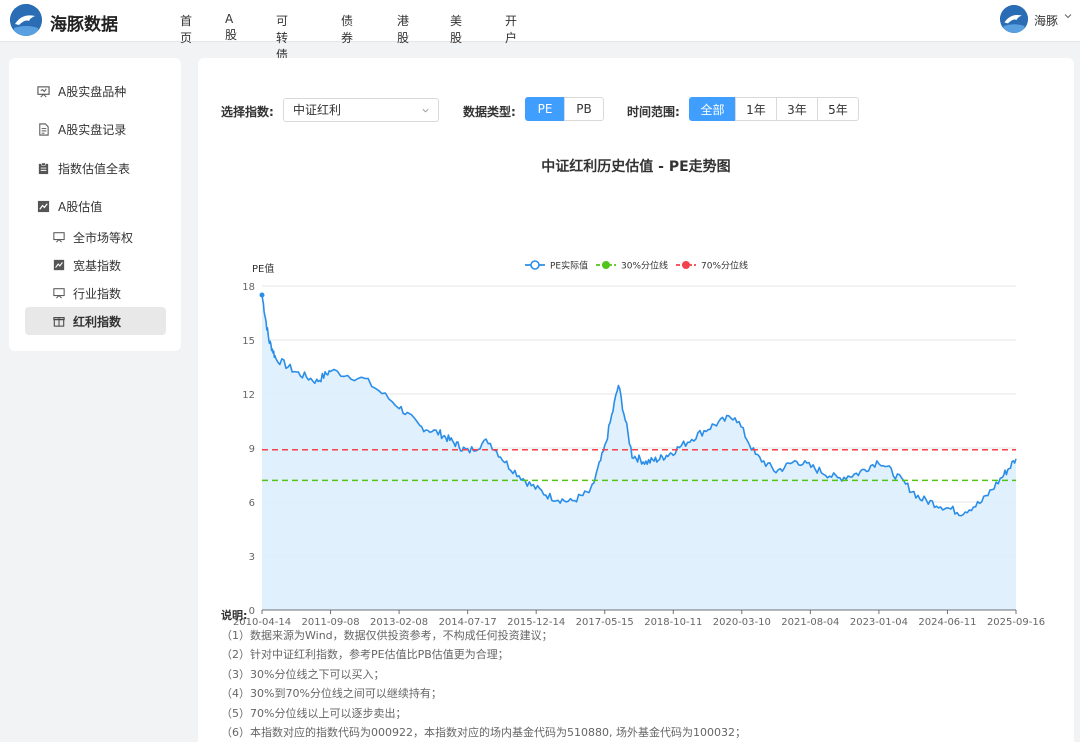 Image resolution: width=1080 pixels, height=742 pixels. What do you see at coordinates (303, 674) in the screenshot?
I see `note-line: （3）30%分位线之下可以买入；` at bounding box center [303, 674].